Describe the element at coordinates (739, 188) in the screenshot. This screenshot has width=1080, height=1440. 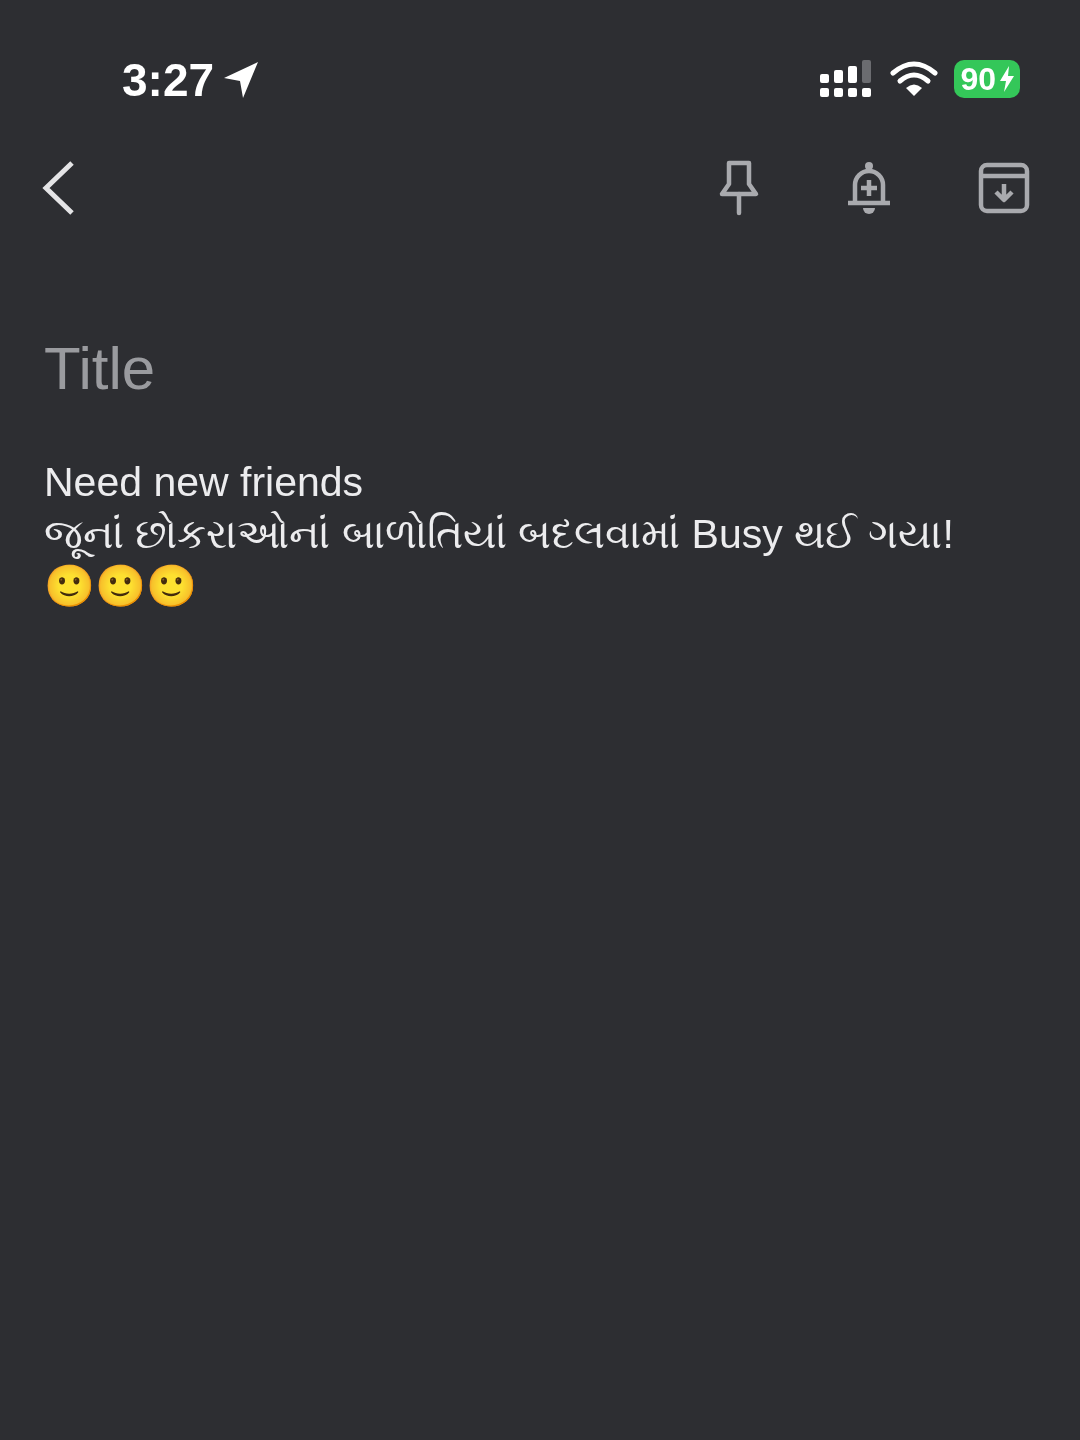
I see `pin-button` at that location.